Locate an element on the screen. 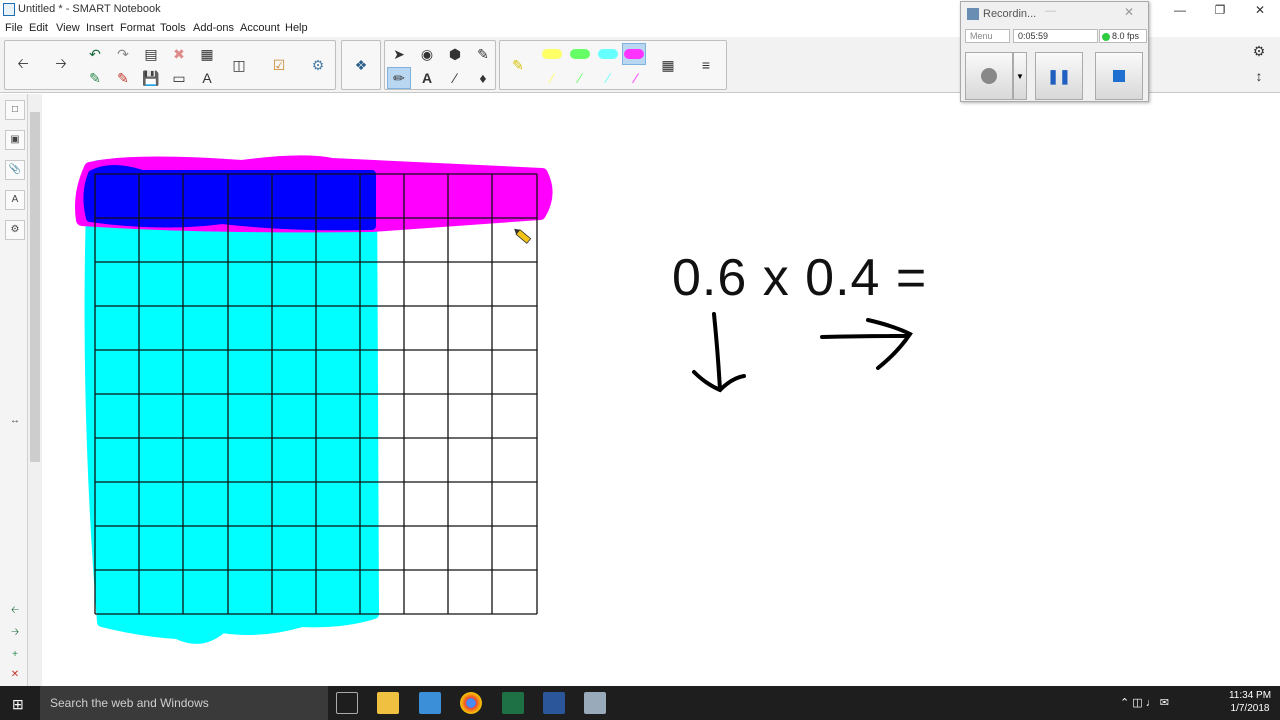 This screenshot has width=1280, height=720. vertical-scrollbar is located at coordinates (35, 390).